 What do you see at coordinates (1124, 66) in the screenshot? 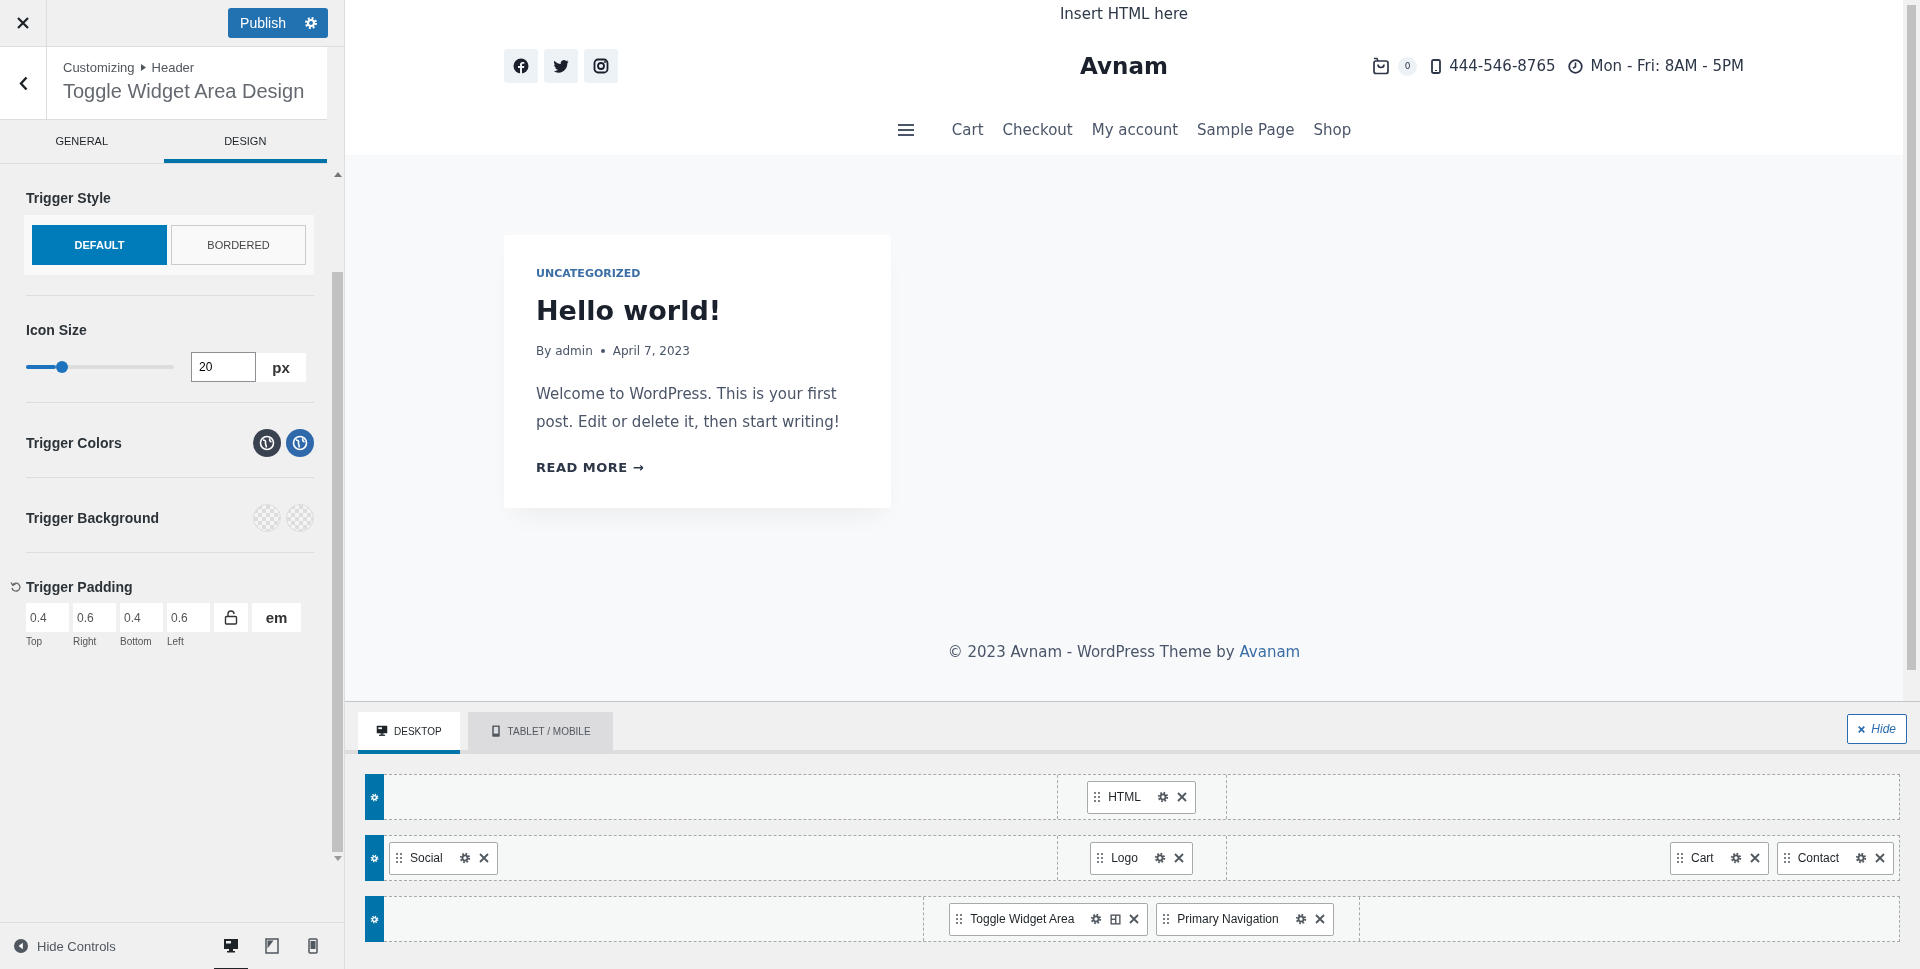
I see `site-logo: Avnam` at bounding box center [1124, 66].